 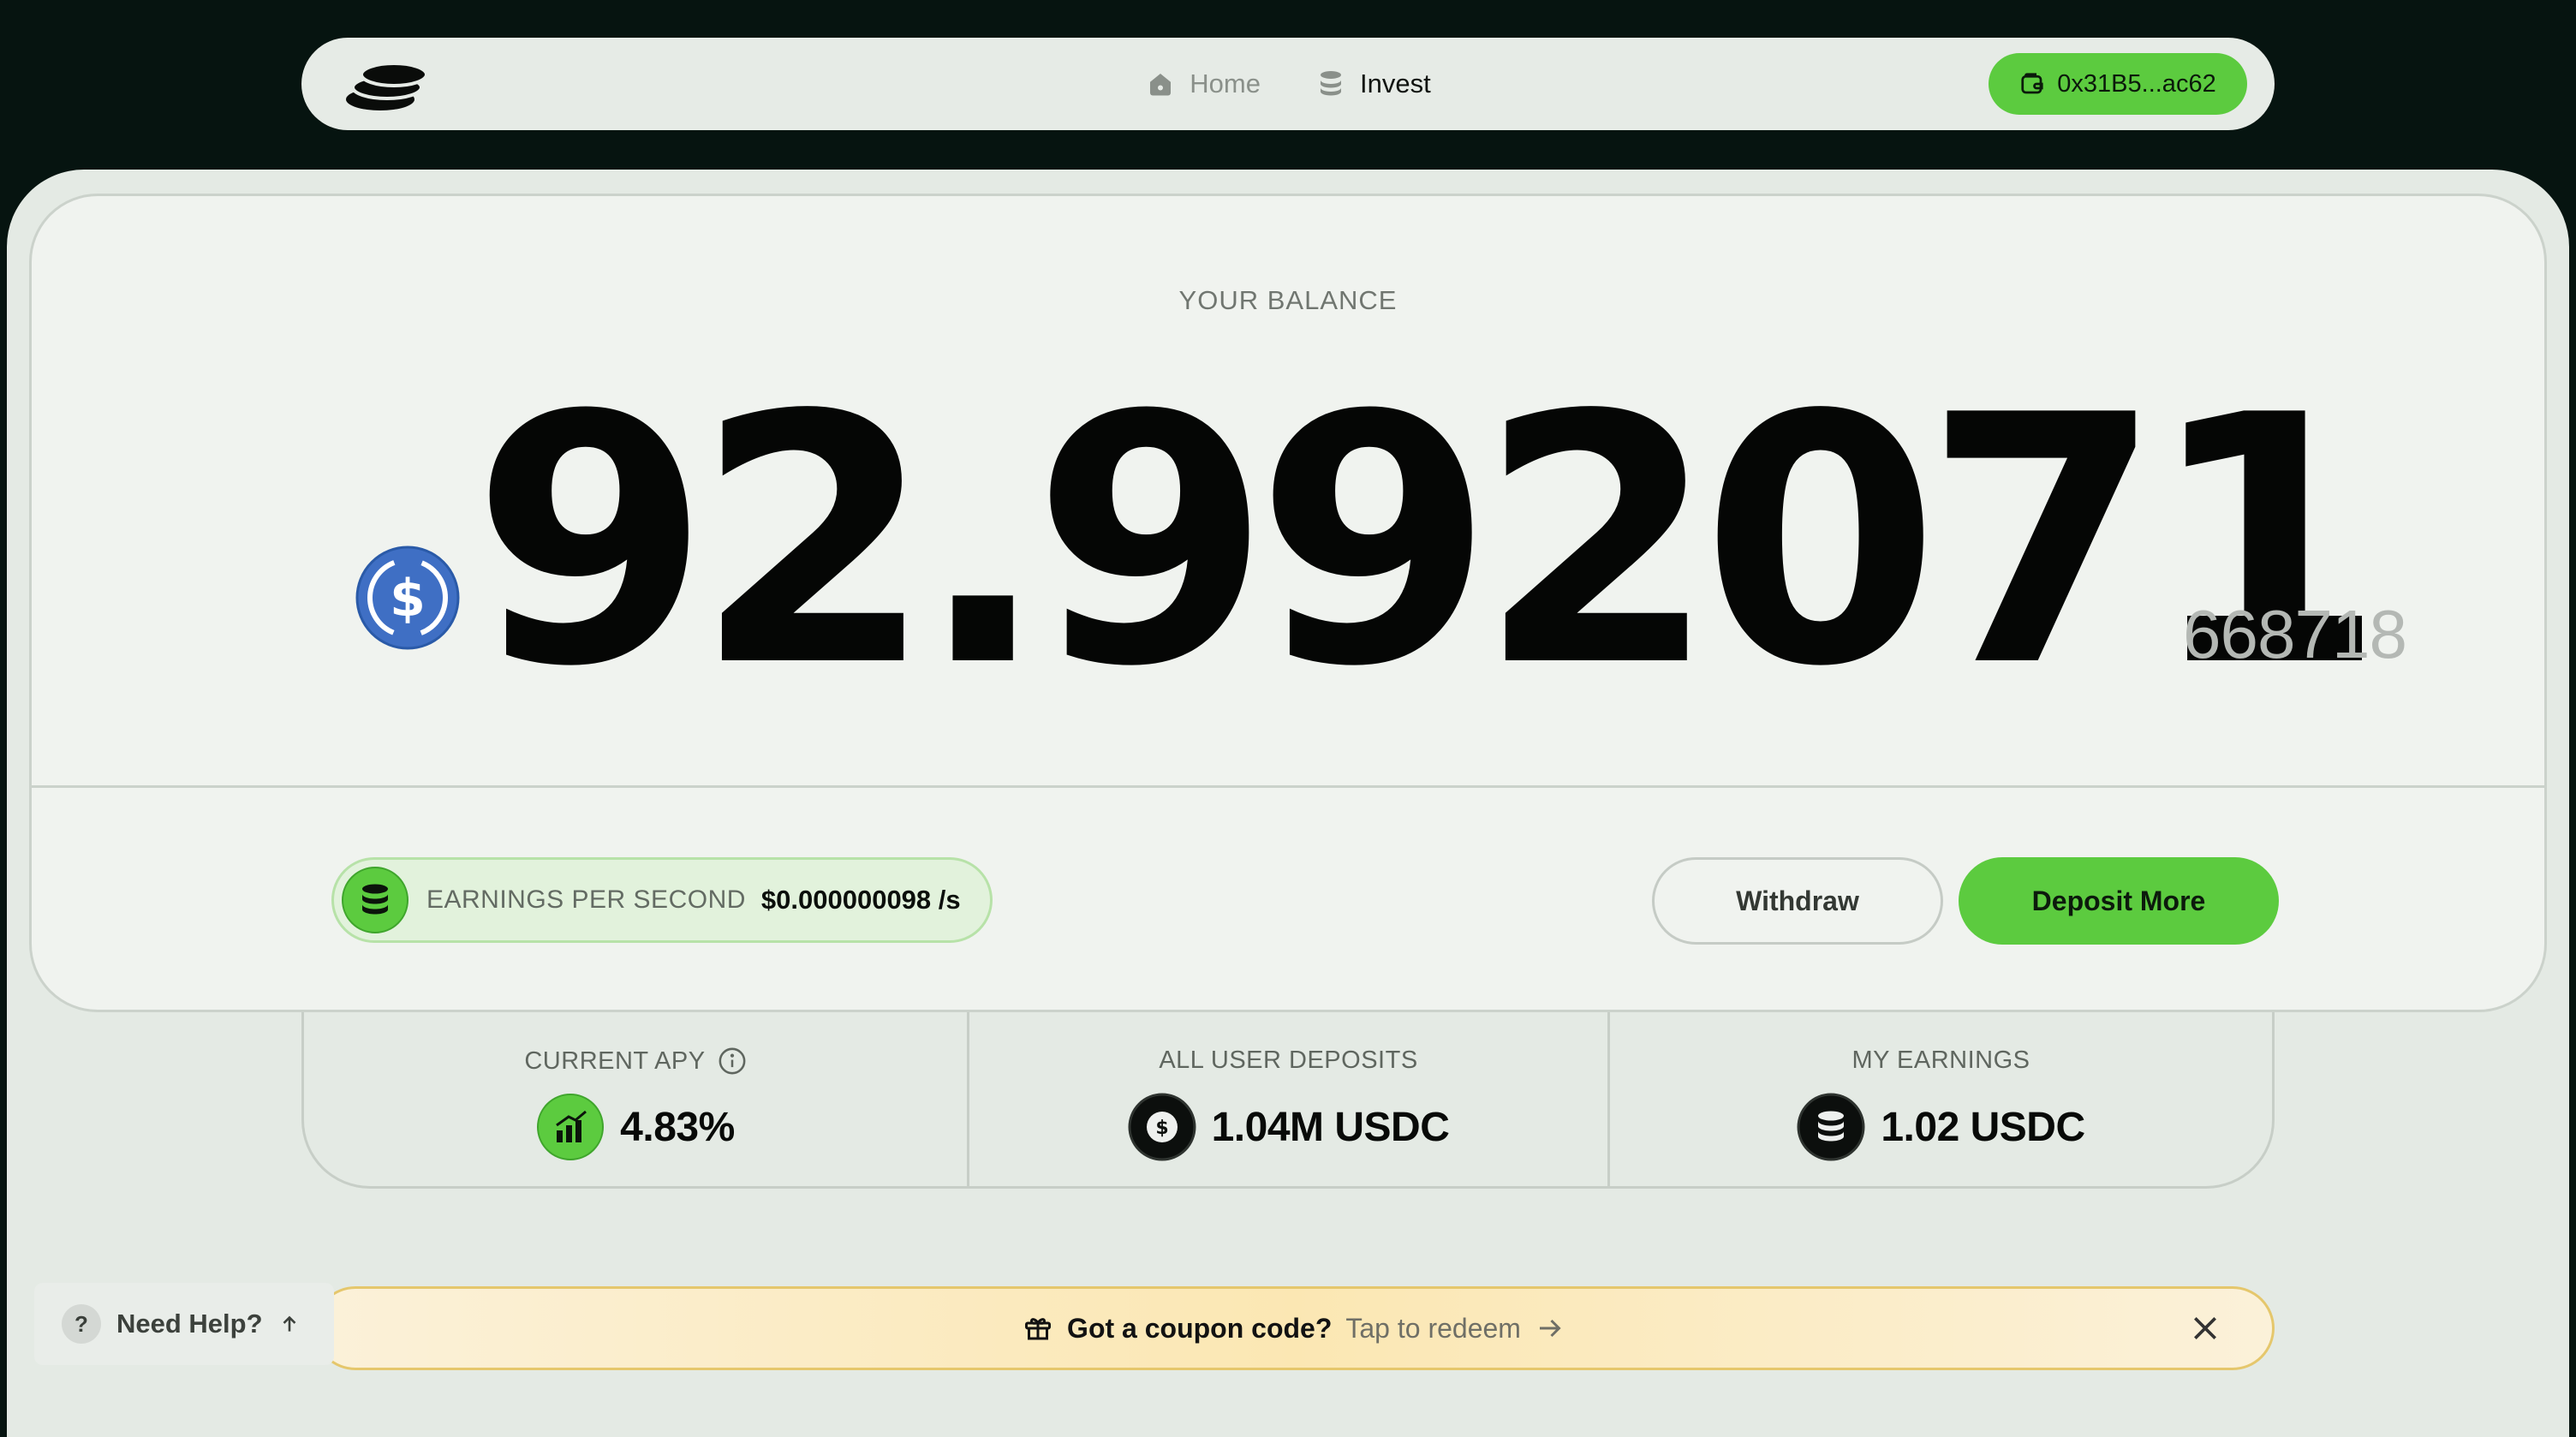 I want to click on dollar-coin-icon: $, so click(x=1162, y=1127).